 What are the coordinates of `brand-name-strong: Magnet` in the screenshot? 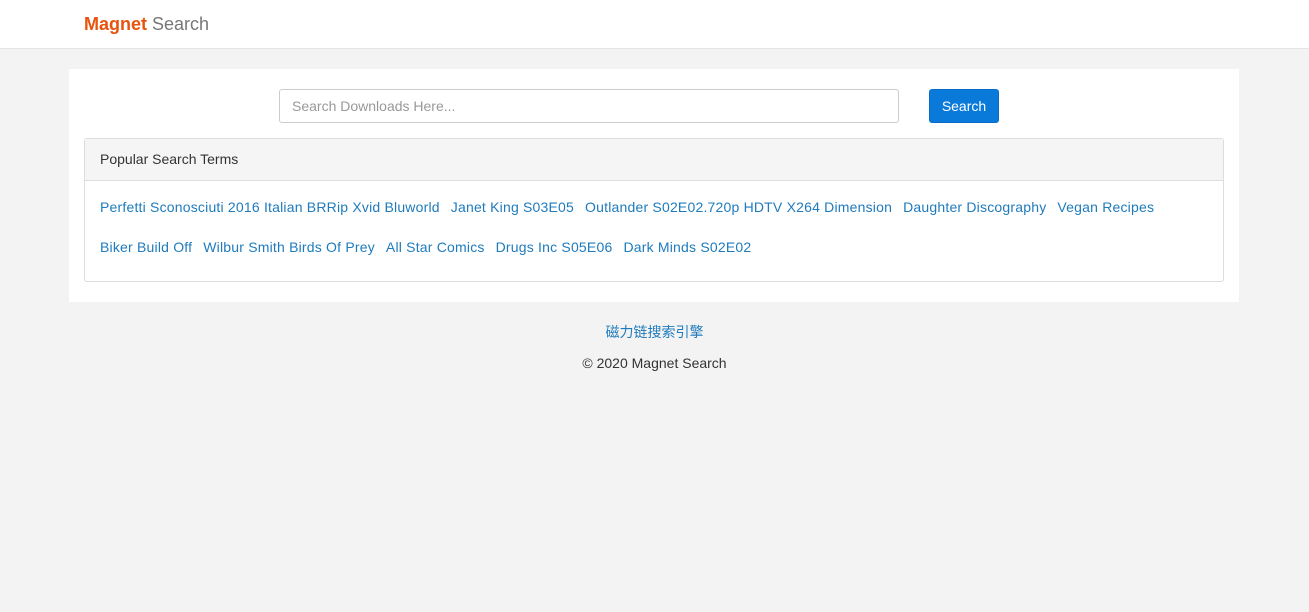 It's located at (115, 24).